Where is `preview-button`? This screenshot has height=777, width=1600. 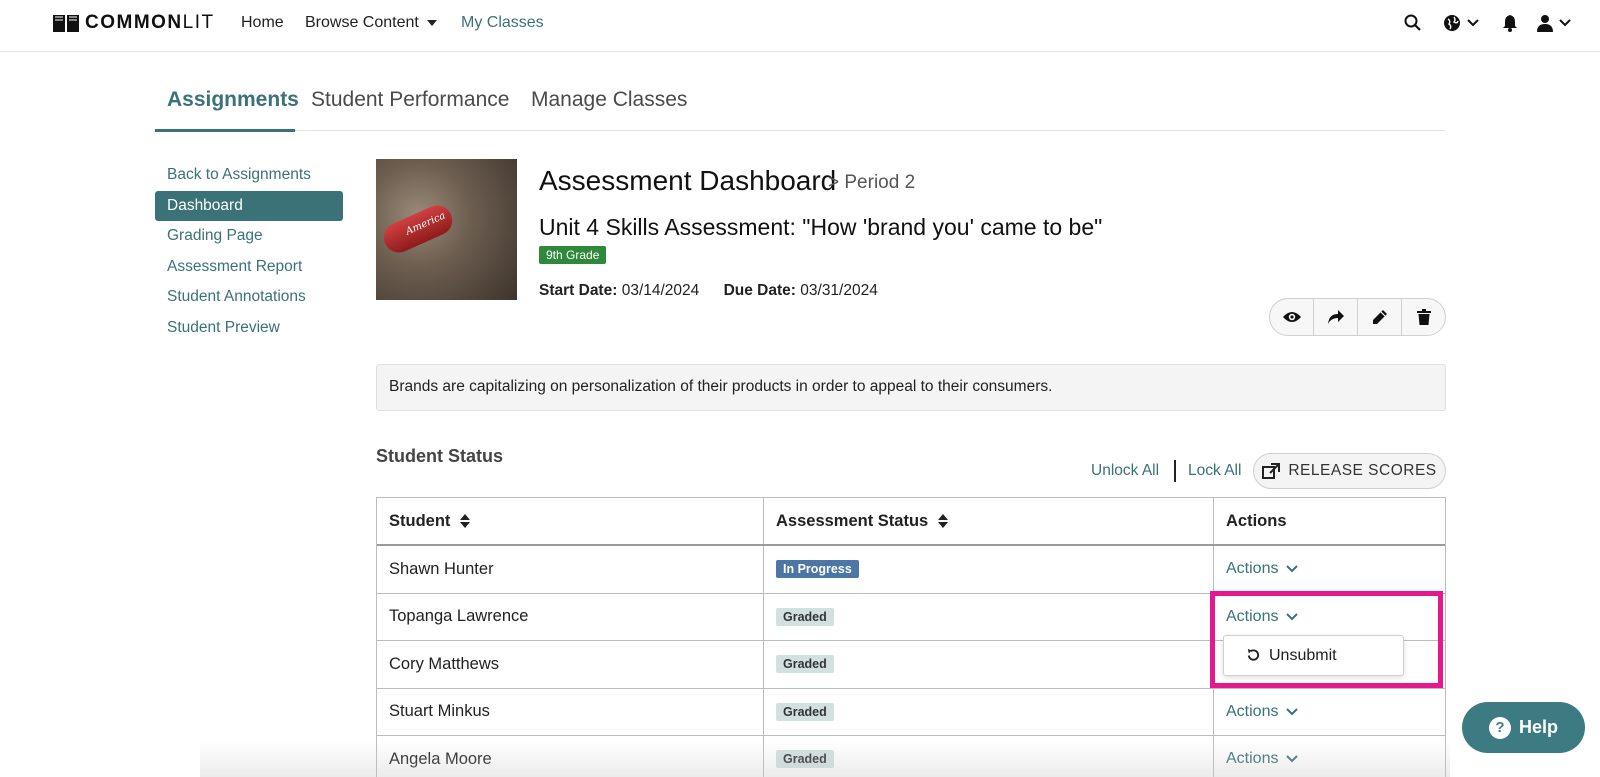
preview-button is located at coordinates (1292, 317).